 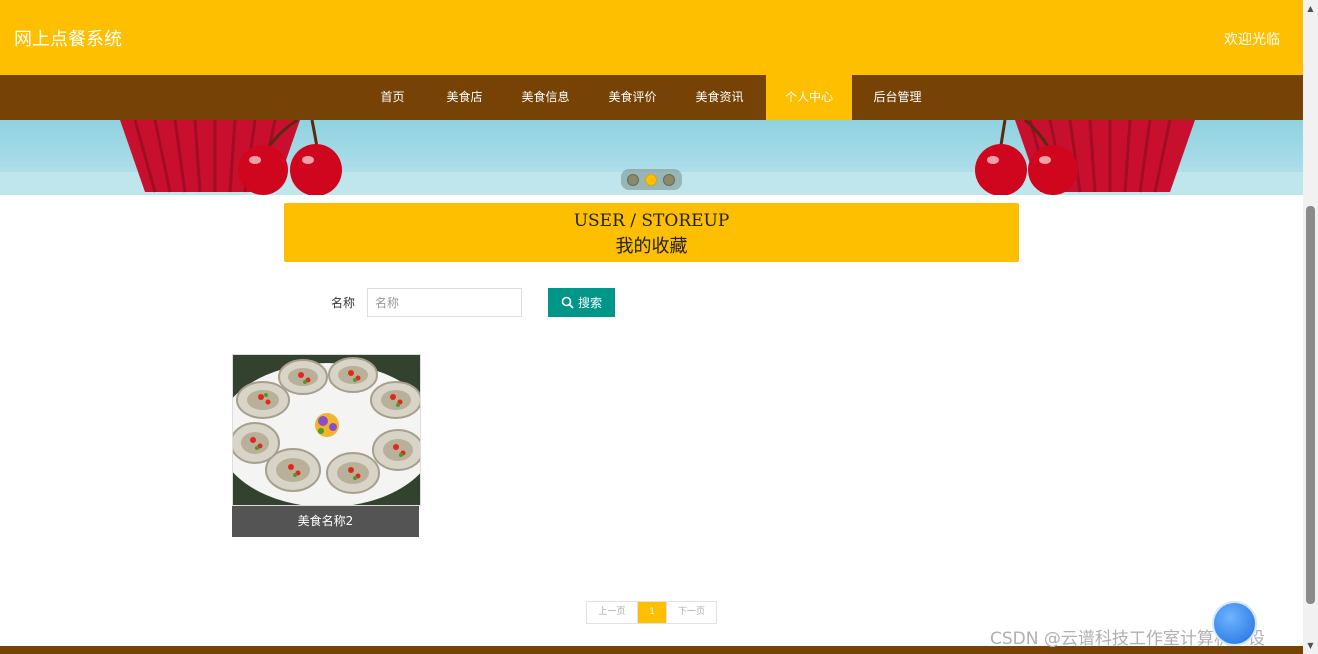 I want to click on nav-item-food-info: 美食信息, so click(x=545, y=97).